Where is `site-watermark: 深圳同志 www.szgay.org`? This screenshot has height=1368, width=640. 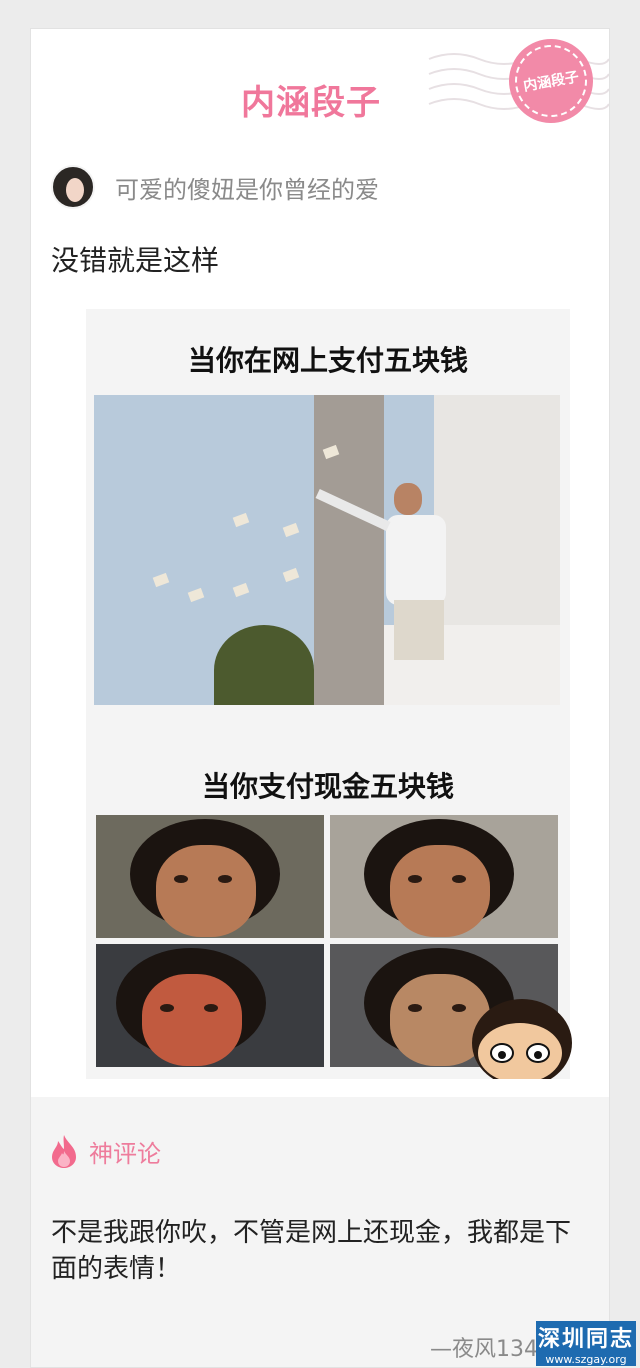 site-watermark: 深圳同志 www.szgay.org is located at coordinates (586, 1343).